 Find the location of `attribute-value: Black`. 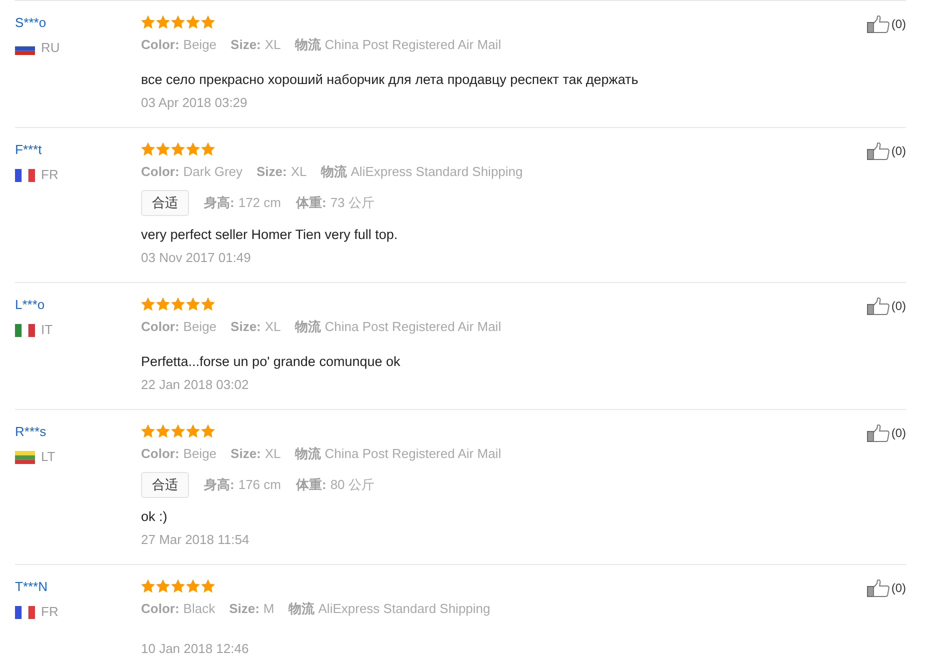

attribute-value: Black is located at coordinates (199, 609).